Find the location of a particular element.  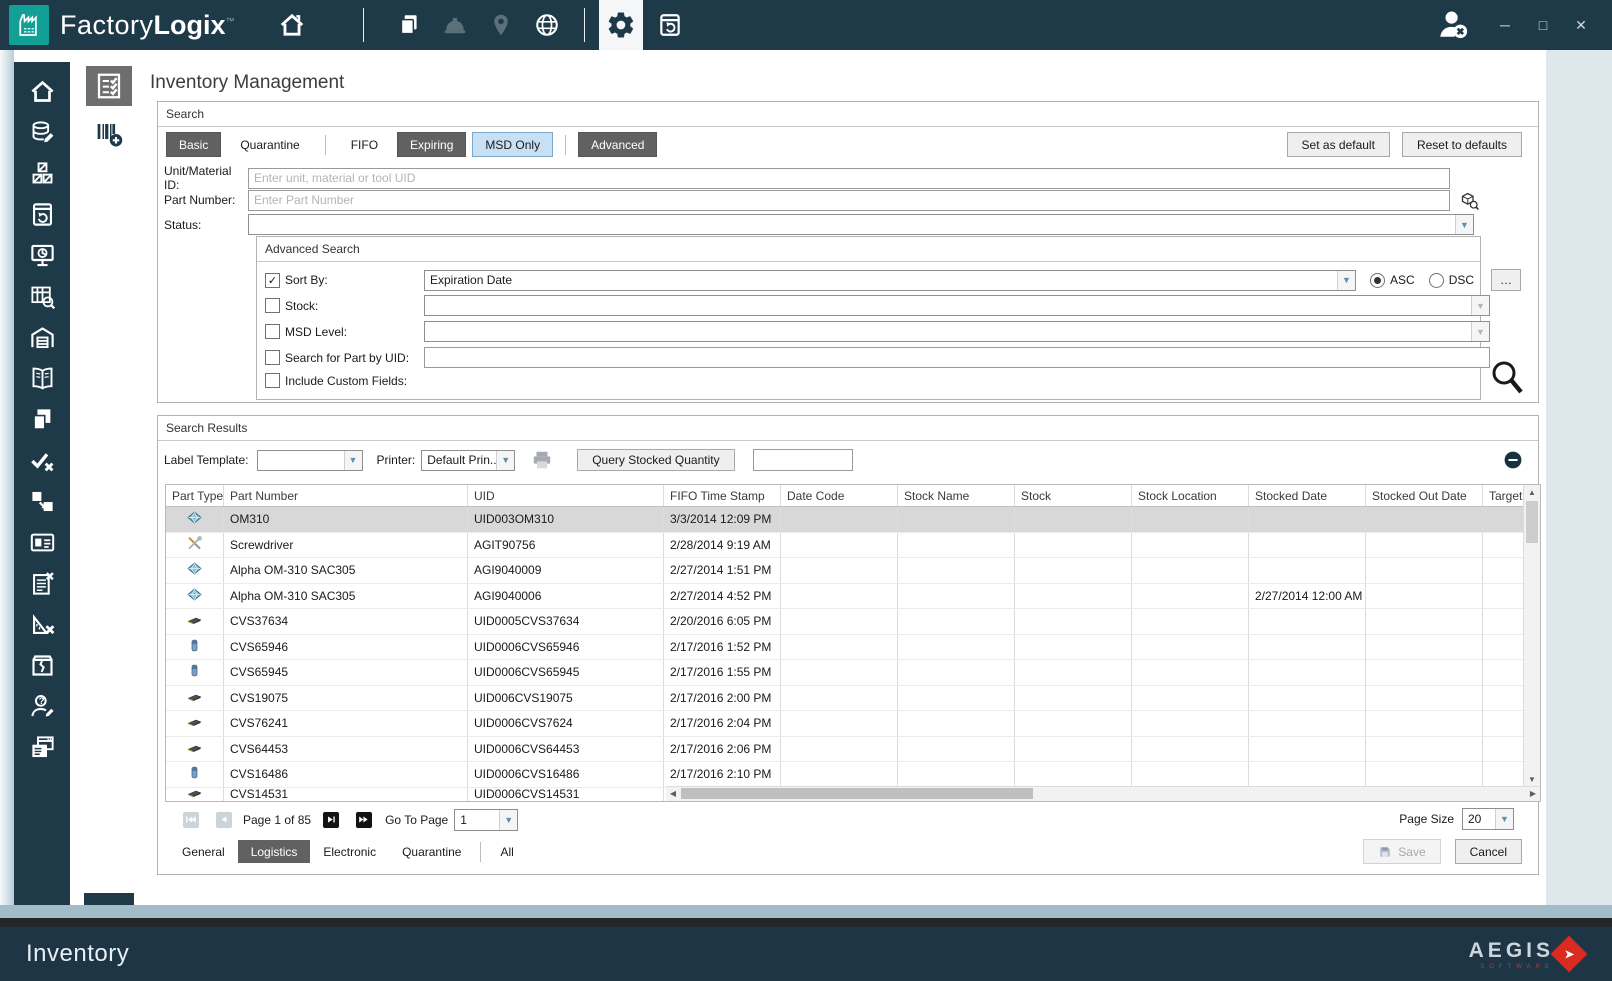

search-tab-expiring: Expiring is located at coordinates (432, 144).